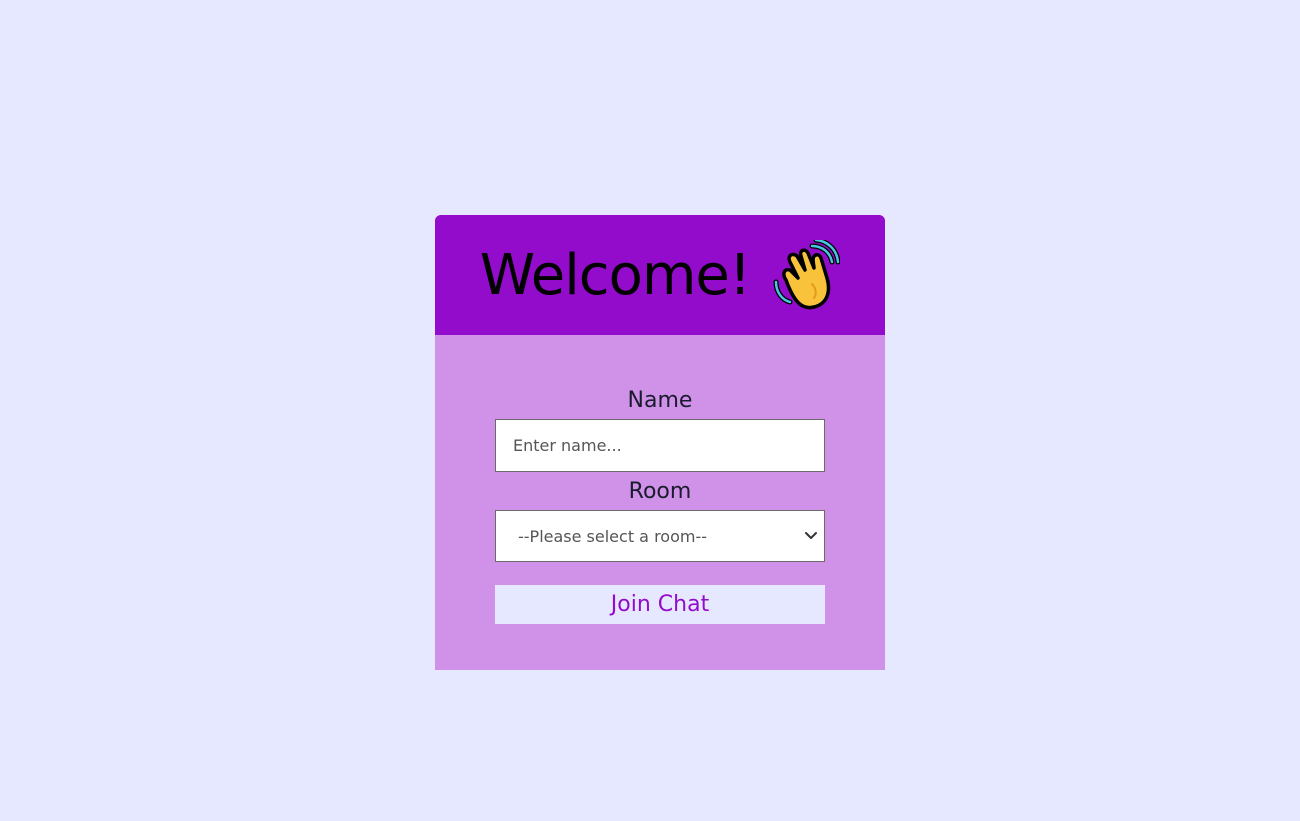 Image resolution: width=1300 pixels, height=821 pixels. What do you see at coordinates (615, 275) in the screenshot?
I see `welcome-text: Welcome!` at bounding box center [615, 275].